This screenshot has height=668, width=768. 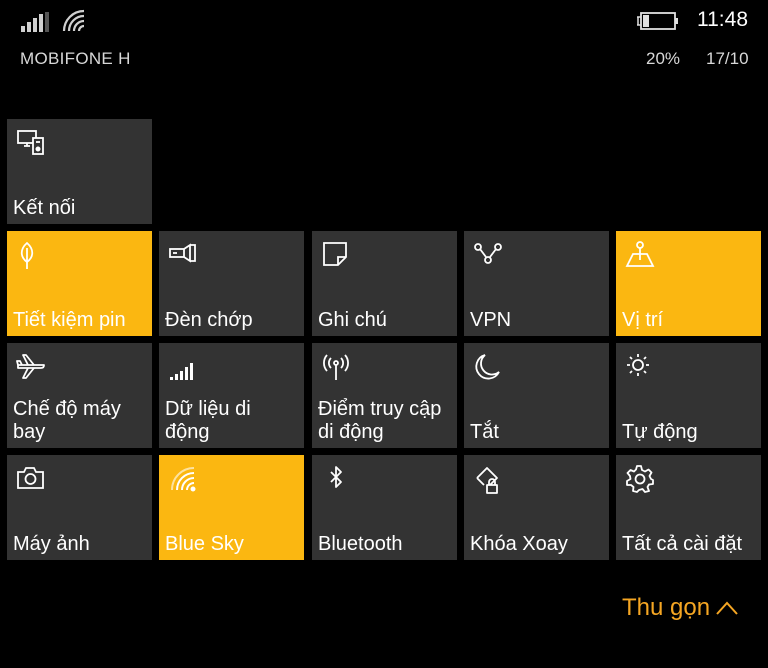 What do you see at coordinates (727, 58) in the screenshot?
I see `date: 17/10` at bounding box center [727, 58].